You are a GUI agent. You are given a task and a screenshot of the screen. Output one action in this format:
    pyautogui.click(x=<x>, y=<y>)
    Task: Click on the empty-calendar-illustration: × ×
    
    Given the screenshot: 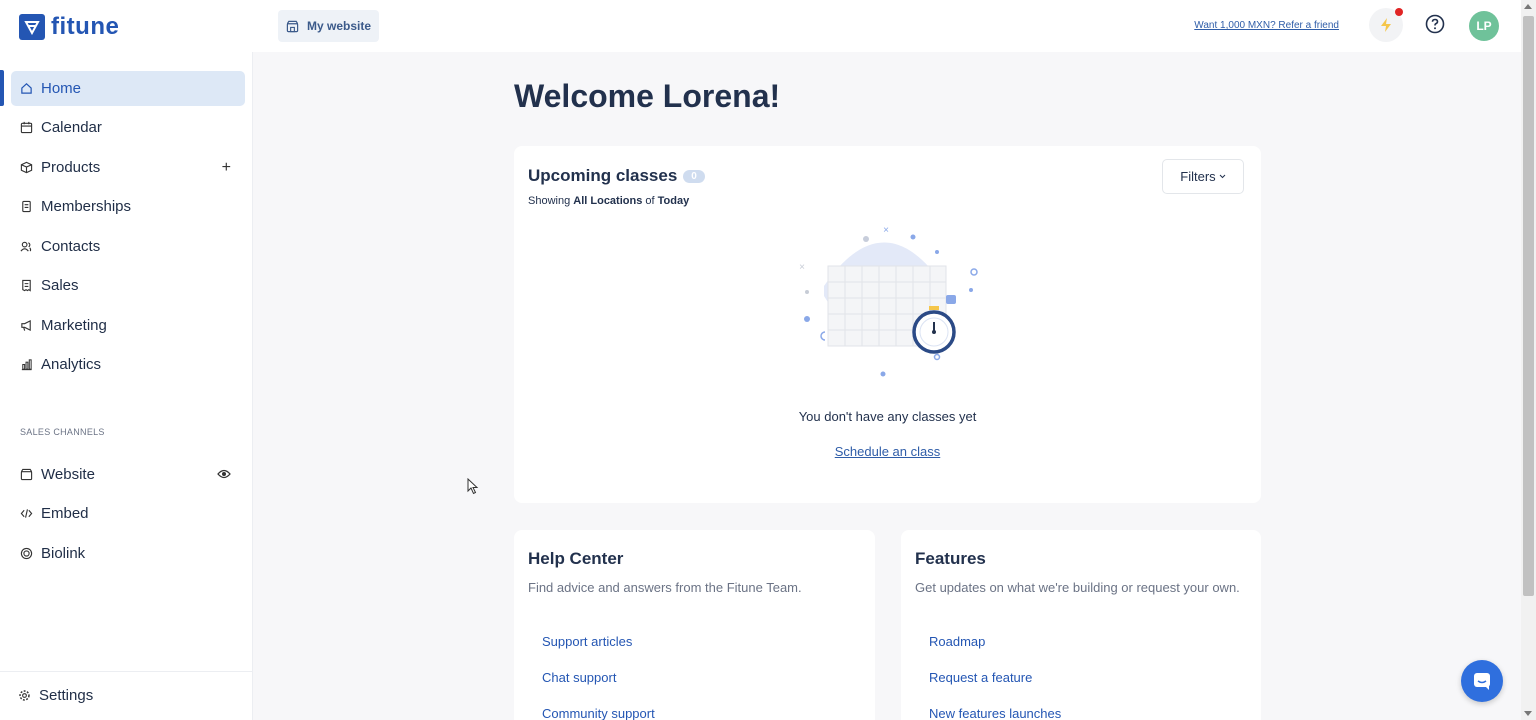 What is the action you would take?
    pyautogui.click(x=888, y=301)
    